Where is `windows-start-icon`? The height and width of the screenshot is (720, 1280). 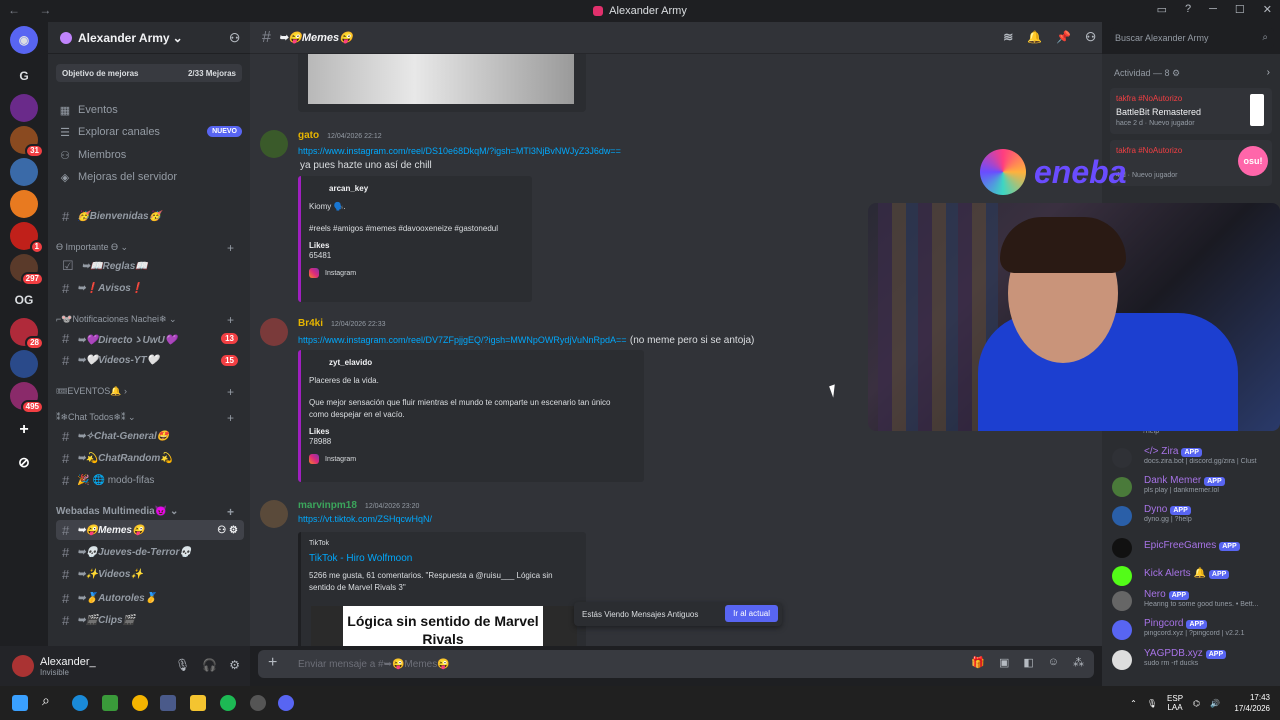 windows-start-icon is located at coordinates (20, 703).